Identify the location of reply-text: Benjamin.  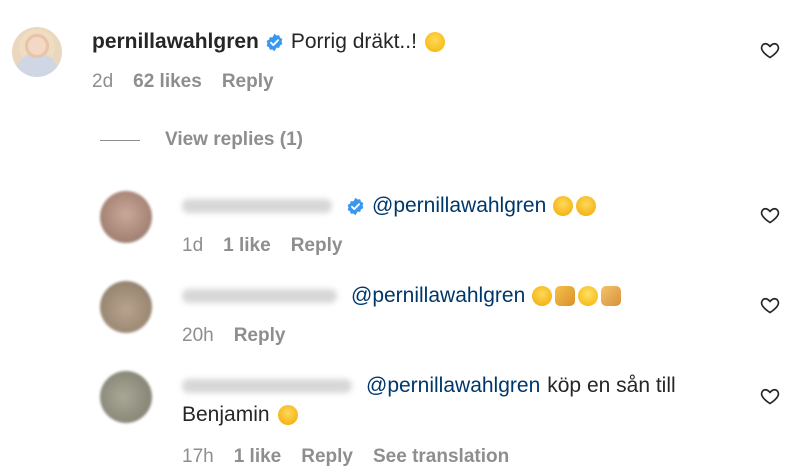
(226, 414).